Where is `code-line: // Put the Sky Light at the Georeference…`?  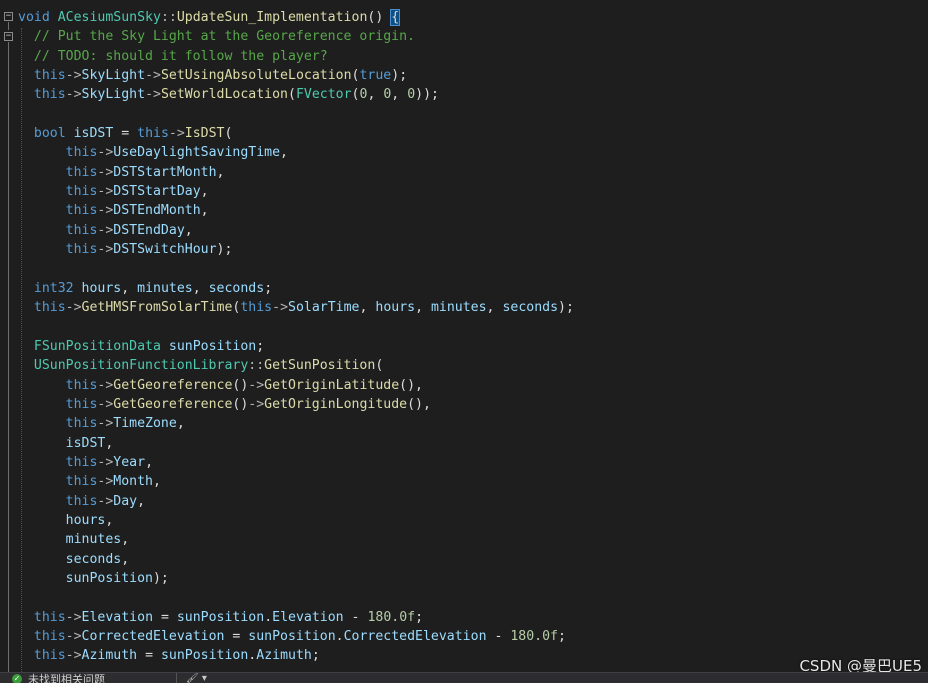
code-line: // Put the Sky Light at the Georeference… is located at coordinates (296, 36).